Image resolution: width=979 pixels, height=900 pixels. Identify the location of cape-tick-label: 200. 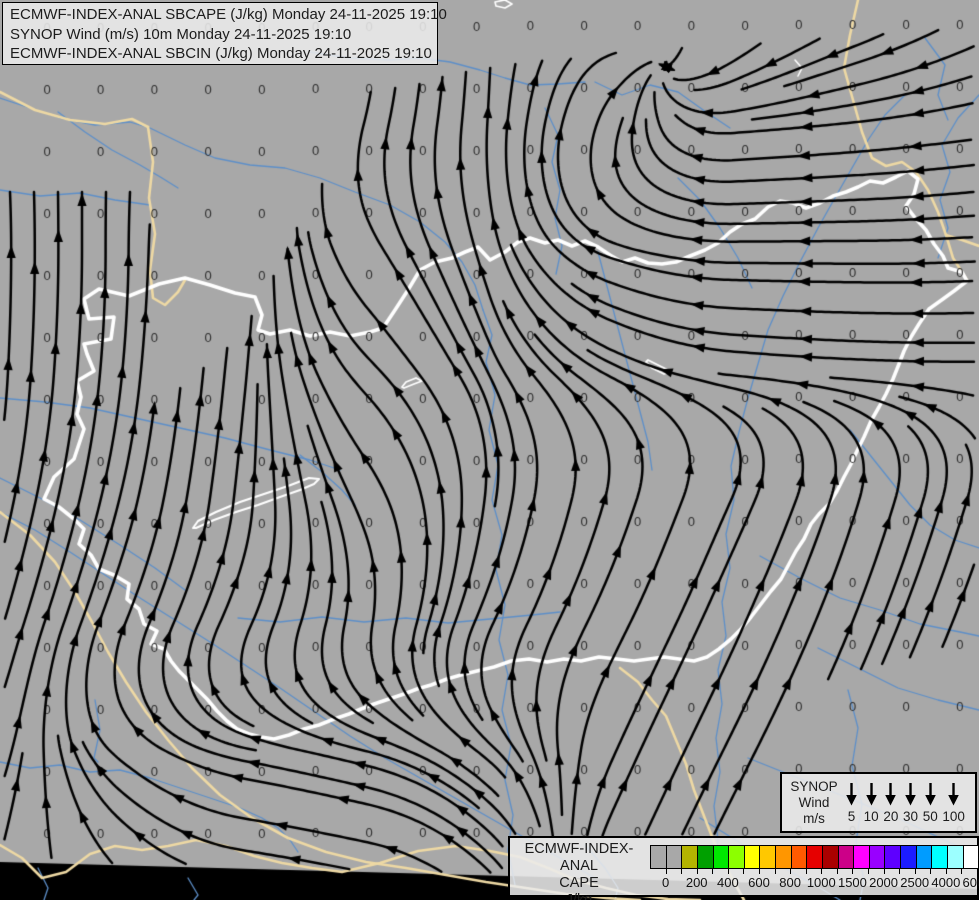
(696, 882).